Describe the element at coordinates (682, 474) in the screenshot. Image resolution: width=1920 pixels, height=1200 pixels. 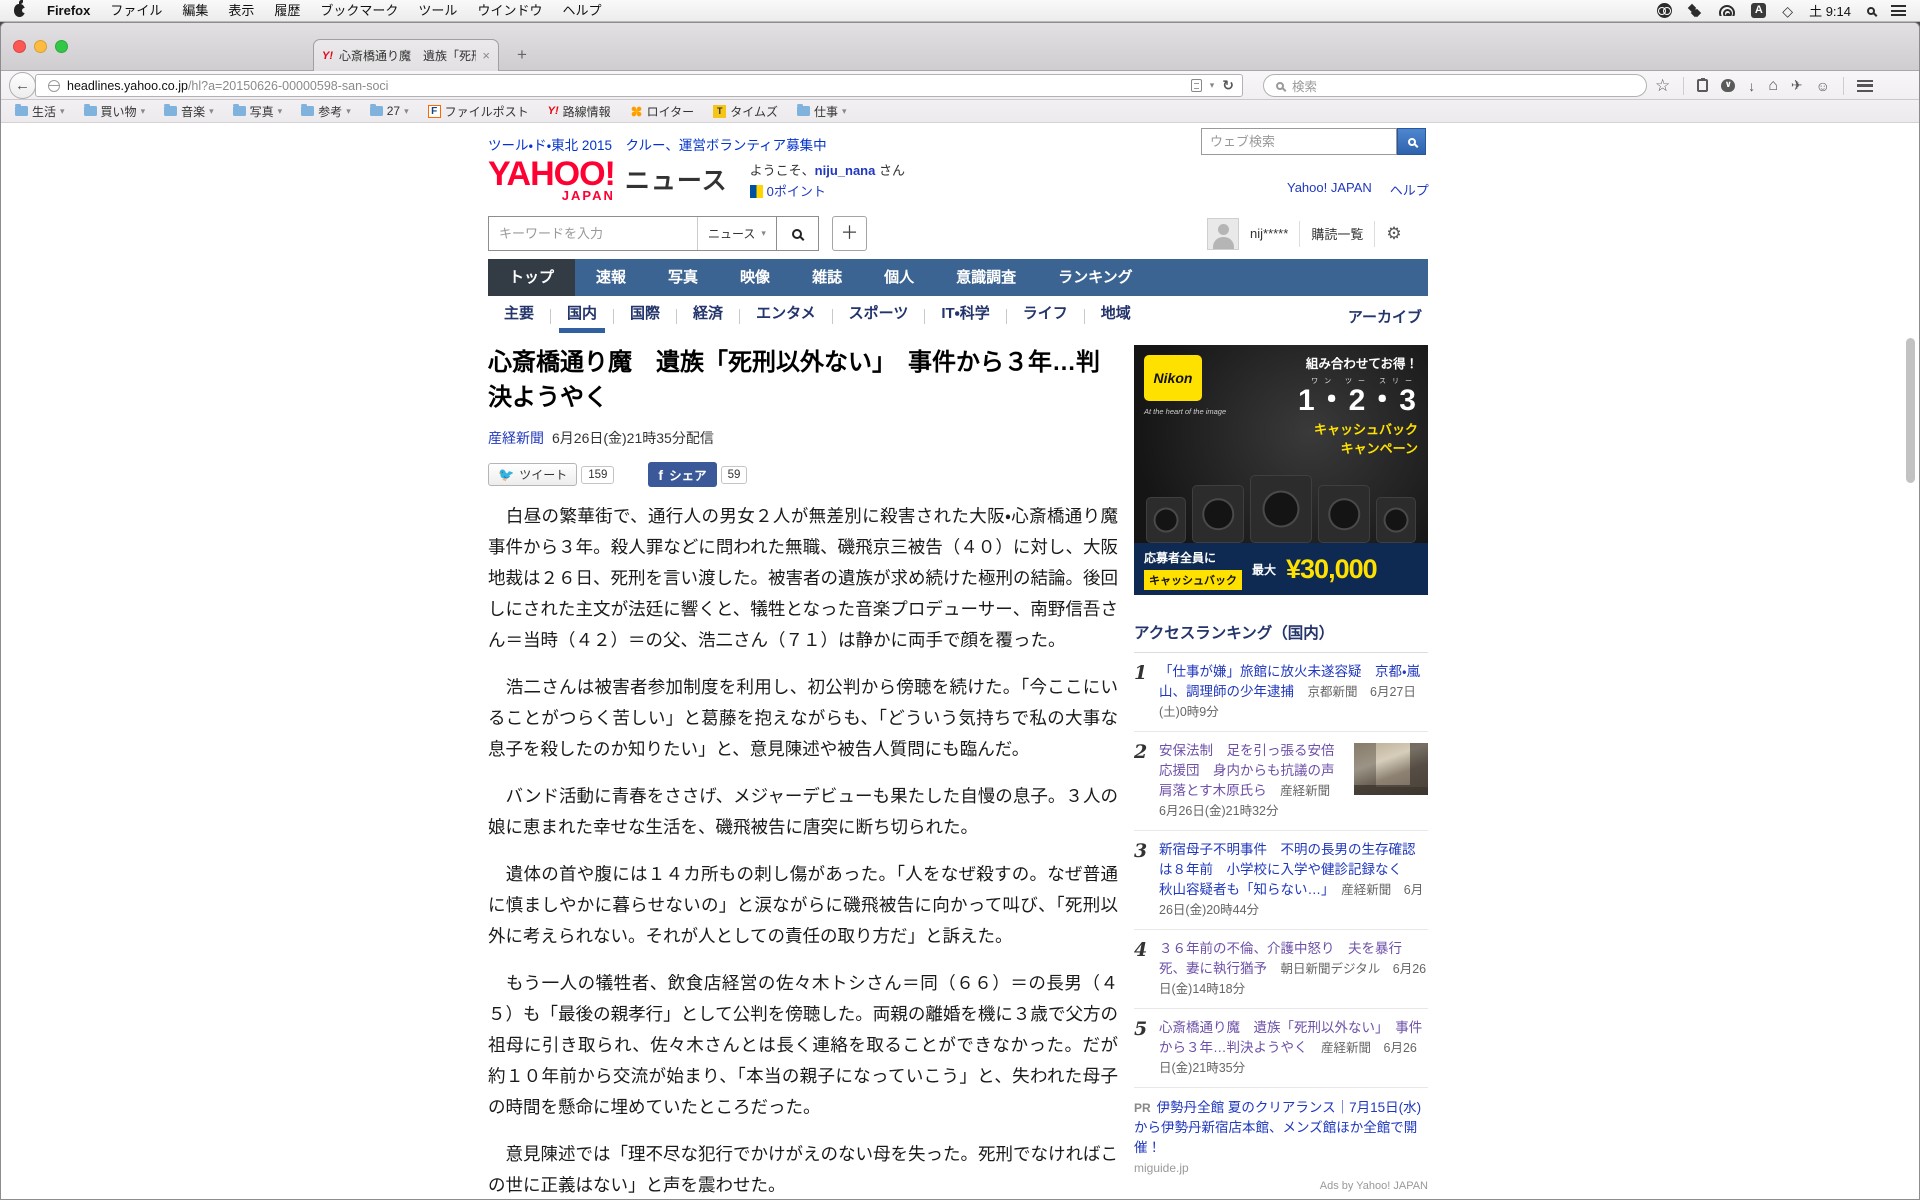
I see `facebook-share-button: f シェア` at that location.